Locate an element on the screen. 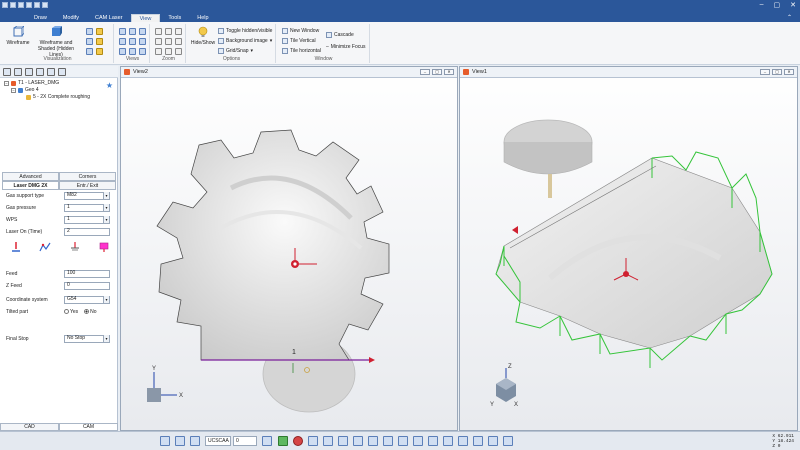  app-menu-icon is located at coordinates (5, 5).